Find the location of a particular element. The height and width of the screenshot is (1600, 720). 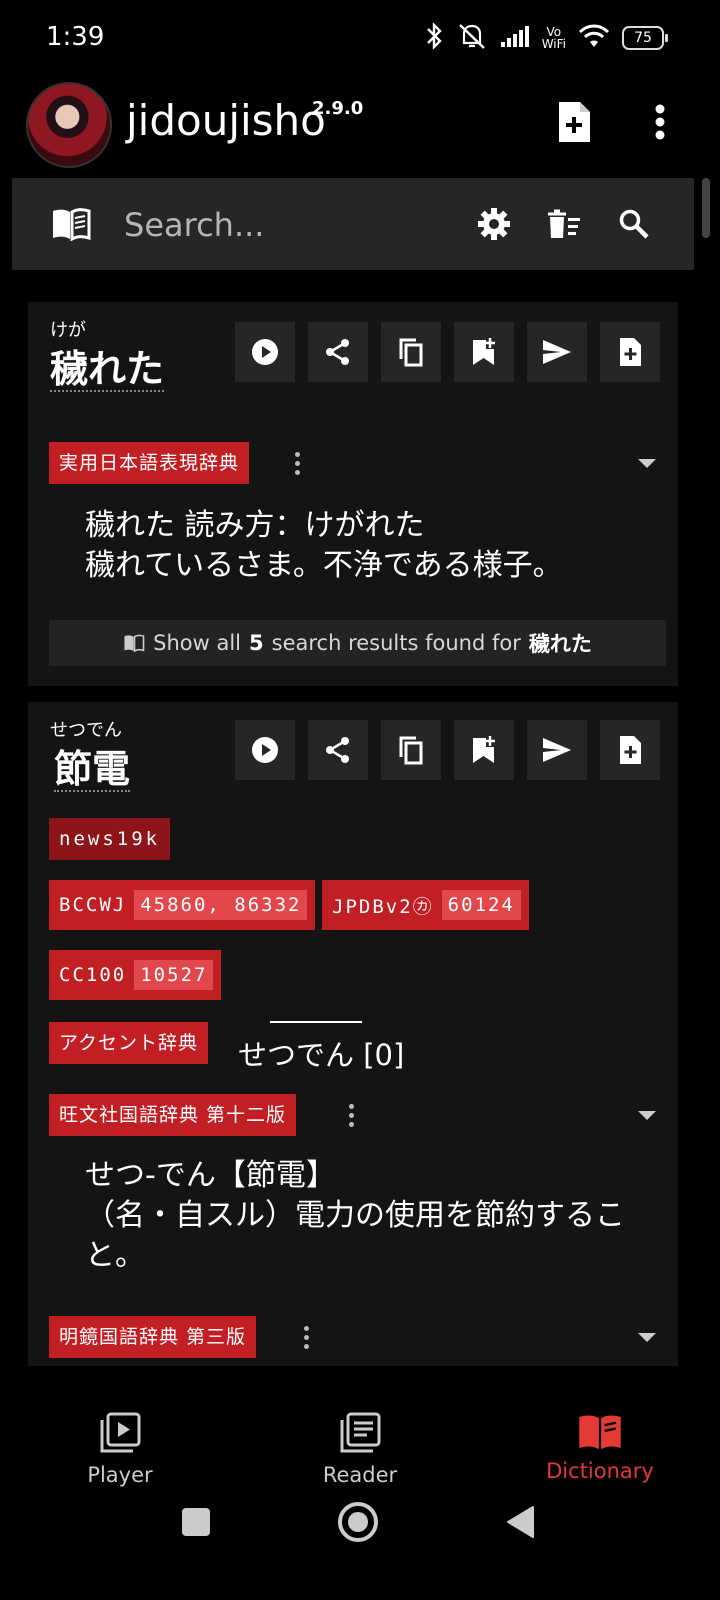

frequency-tag: JPDBv2㋕ 60124 is located at coordinates (425, 905).